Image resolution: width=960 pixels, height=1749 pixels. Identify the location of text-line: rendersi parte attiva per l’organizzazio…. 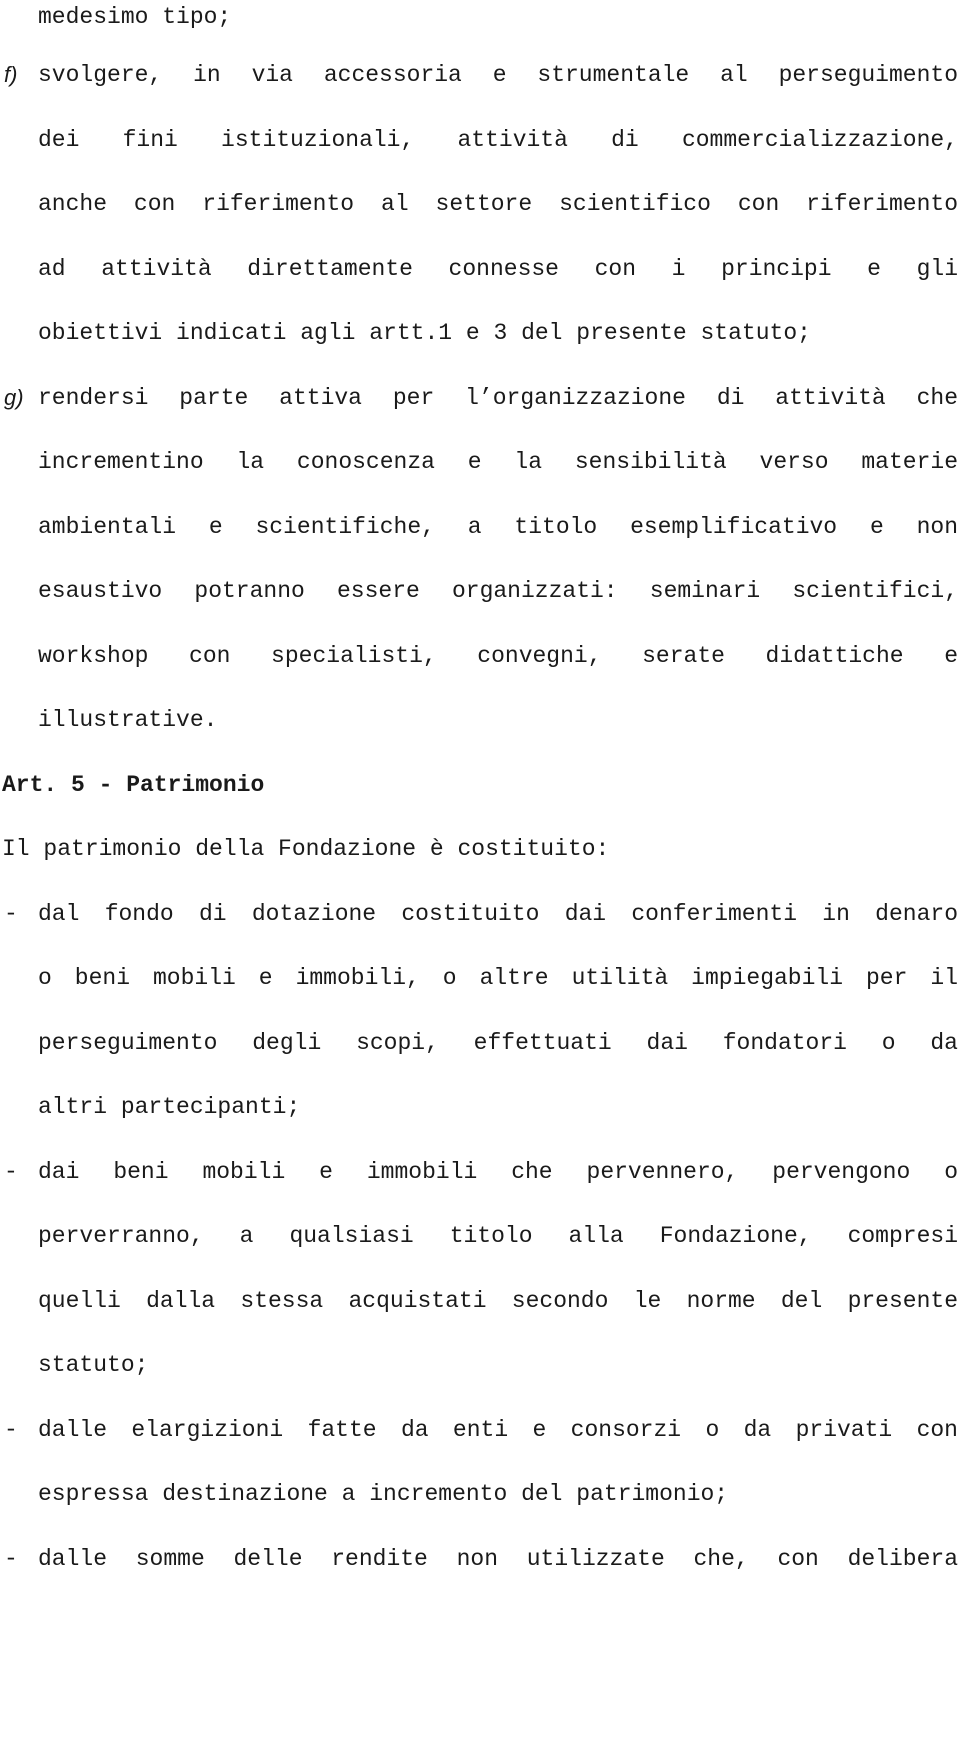
(498, 398).